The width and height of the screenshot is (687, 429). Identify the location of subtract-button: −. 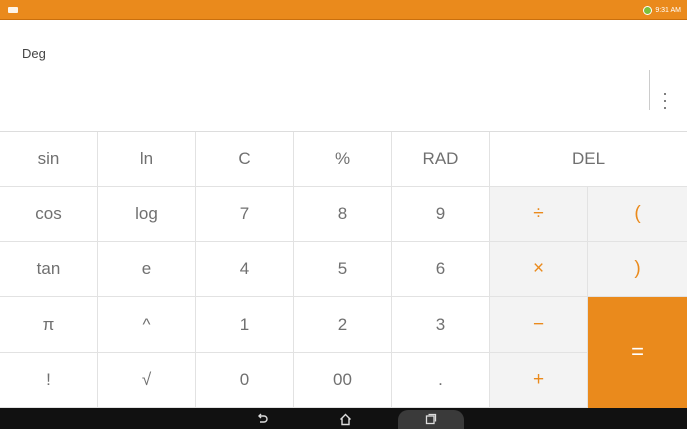
(539, 325).